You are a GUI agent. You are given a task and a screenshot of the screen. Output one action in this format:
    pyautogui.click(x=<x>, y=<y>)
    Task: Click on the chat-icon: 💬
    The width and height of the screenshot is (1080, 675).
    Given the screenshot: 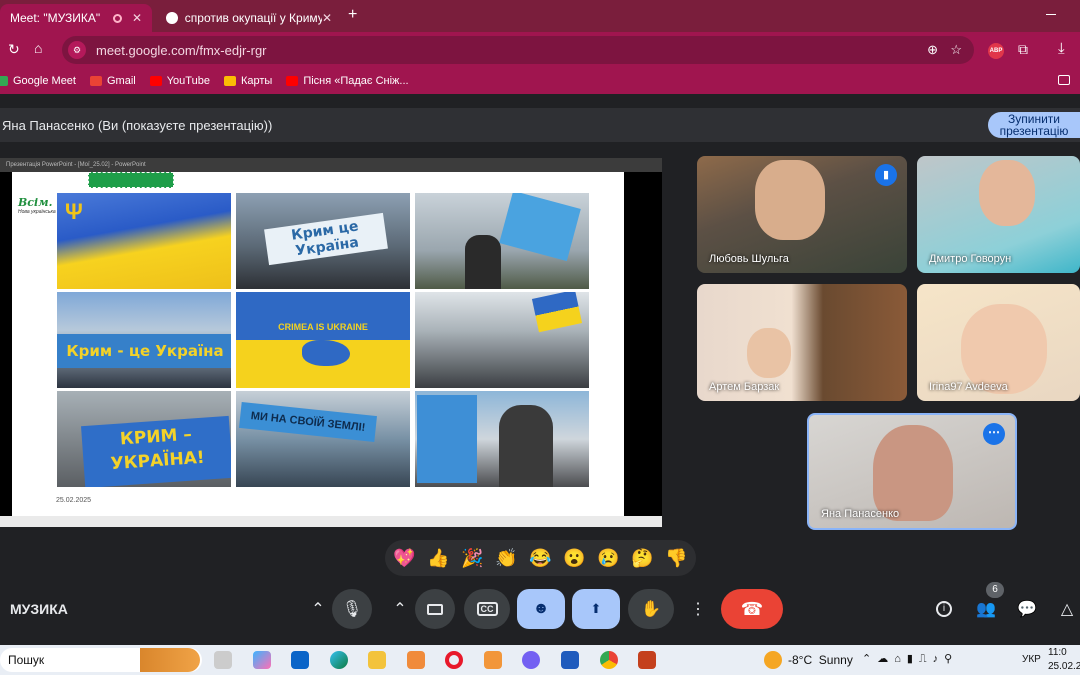 What is the action you would take?
    pyautogui.click(x=1027, y=609)
    